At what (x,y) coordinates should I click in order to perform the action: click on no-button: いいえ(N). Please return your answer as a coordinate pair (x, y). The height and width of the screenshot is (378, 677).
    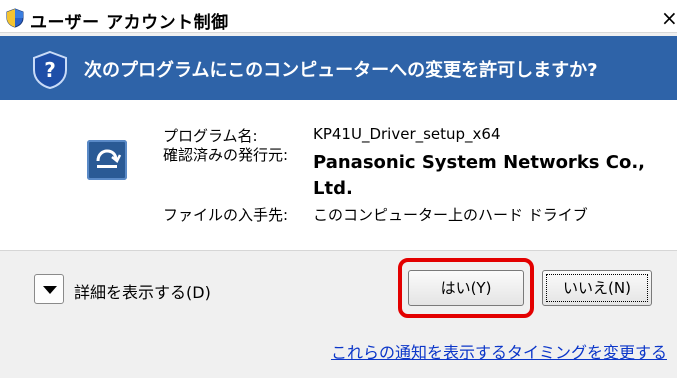
    Looking at the image, I should click on (597, 288).